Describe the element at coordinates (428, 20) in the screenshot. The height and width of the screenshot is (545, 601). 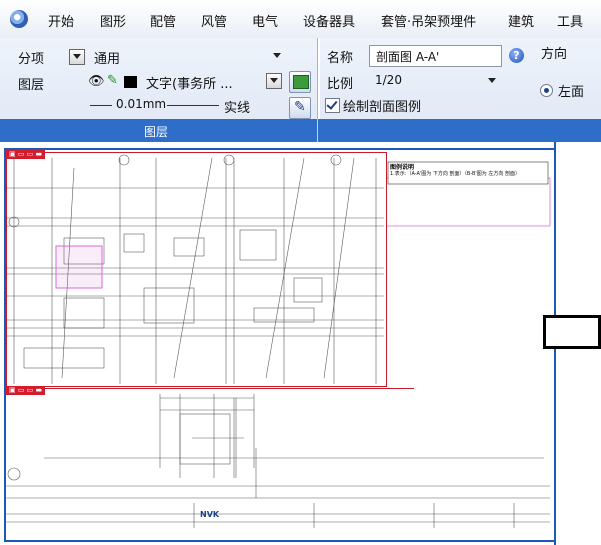
I see `menu-item-sleeve: 套管·吊架预埋件` at that location.